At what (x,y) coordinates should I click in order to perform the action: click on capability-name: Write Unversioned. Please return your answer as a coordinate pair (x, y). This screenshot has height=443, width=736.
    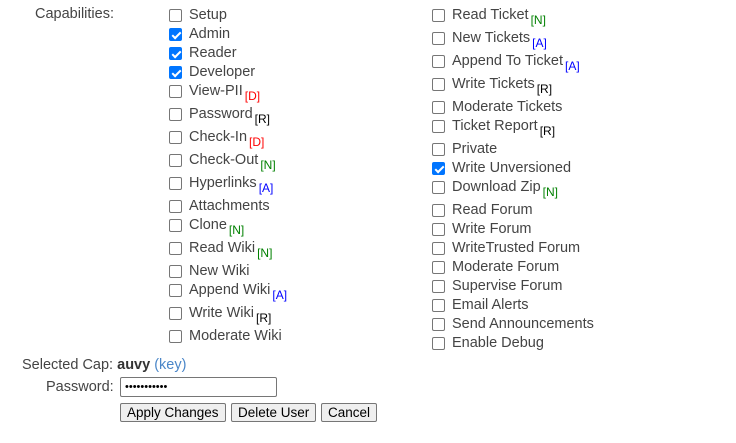
    Looking at the image, I should click on (512, 168).